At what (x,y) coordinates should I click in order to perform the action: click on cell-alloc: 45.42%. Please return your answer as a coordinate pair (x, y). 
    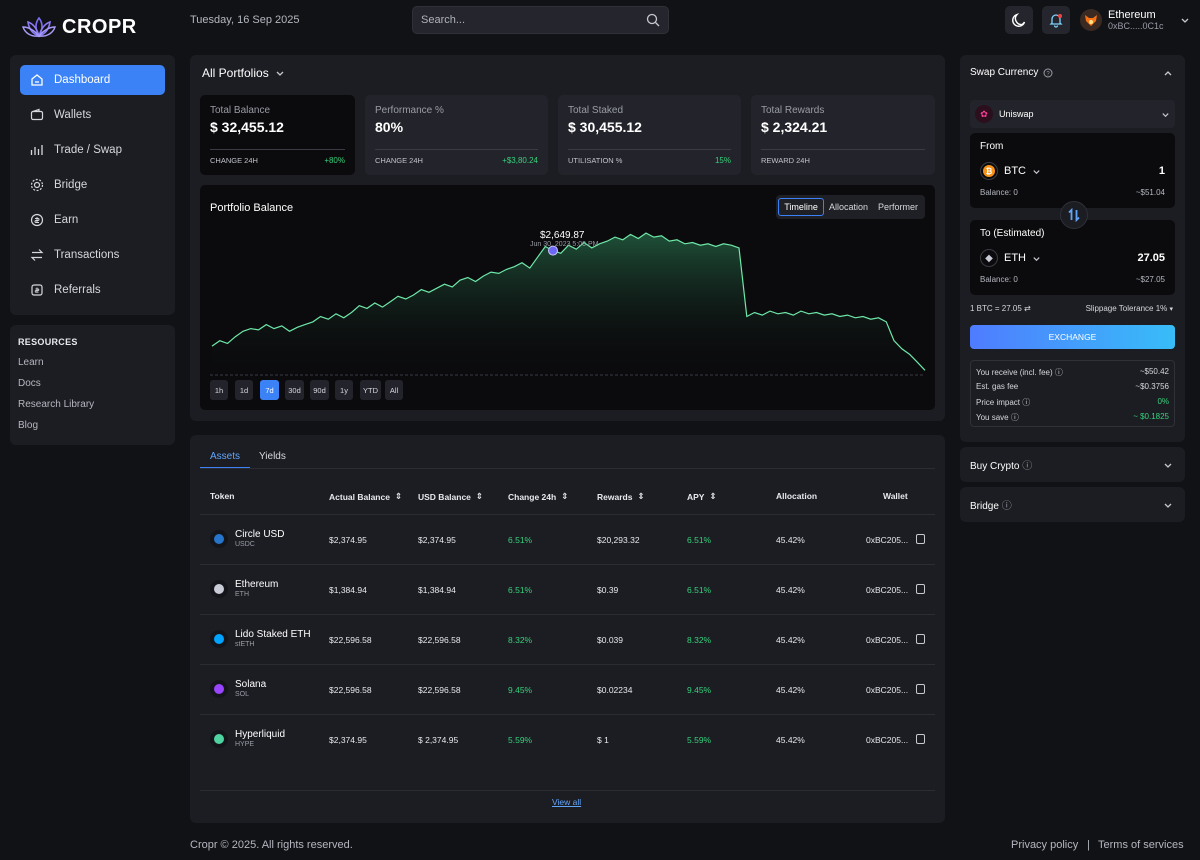
    Looking at the image, I should click on (790, 740).